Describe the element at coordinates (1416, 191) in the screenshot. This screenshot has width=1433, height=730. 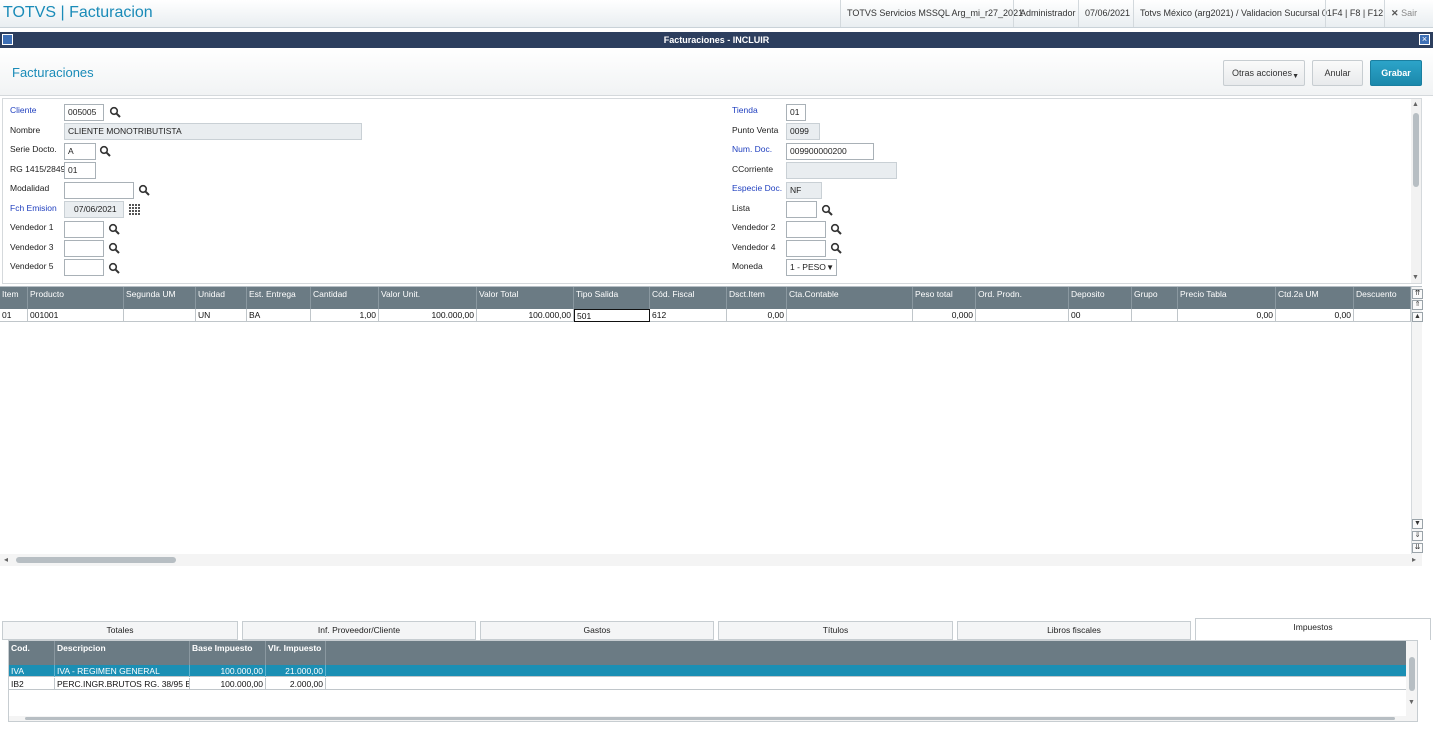
I see `form-scrollbar: ▲ ▼` at that location.